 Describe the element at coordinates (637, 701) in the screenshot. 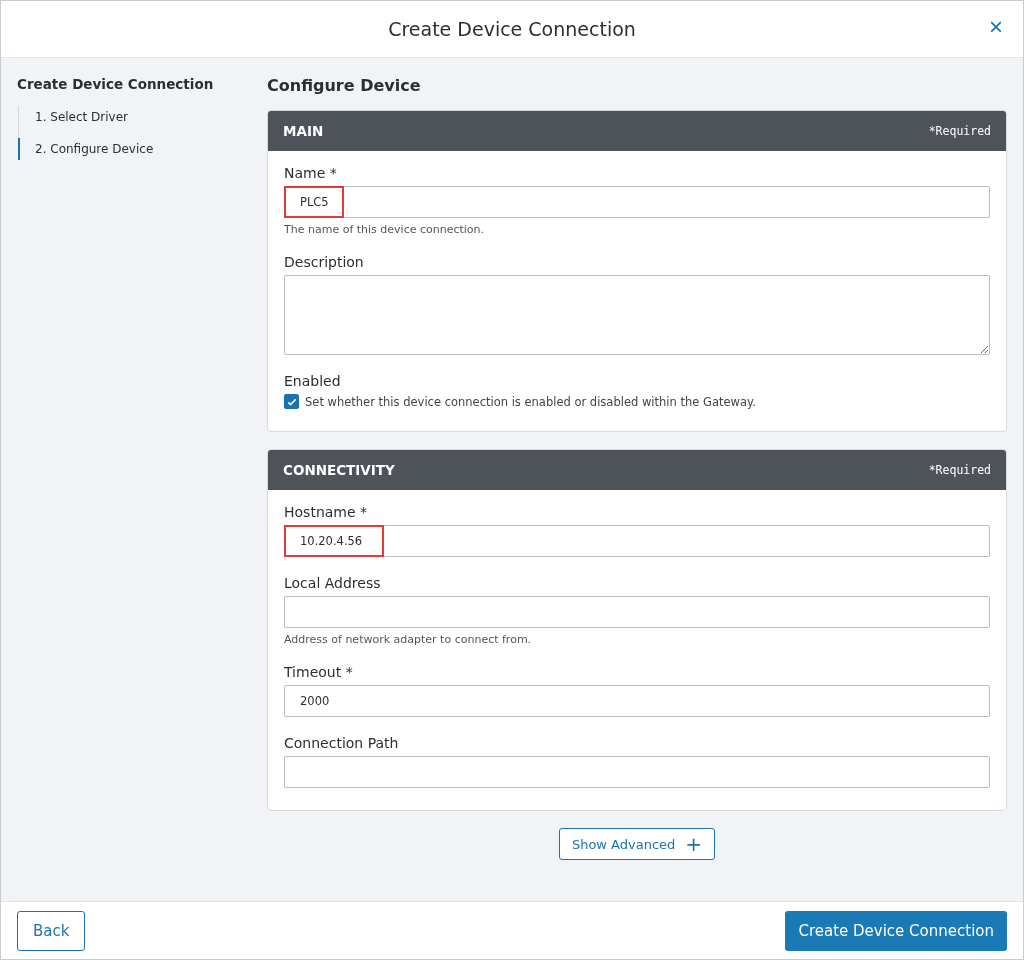

I see `input-field: 2000` at that location.